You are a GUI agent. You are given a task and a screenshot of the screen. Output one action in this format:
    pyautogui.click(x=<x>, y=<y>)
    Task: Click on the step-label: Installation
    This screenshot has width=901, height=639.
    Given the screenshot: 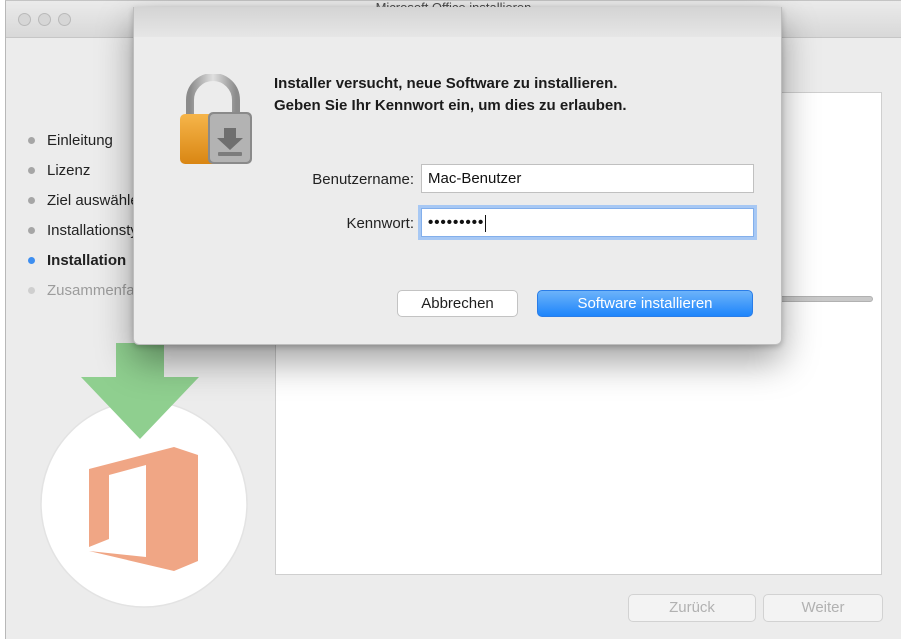 What is the action you would take?
    pyautogui.click(x=87, y=260)
    